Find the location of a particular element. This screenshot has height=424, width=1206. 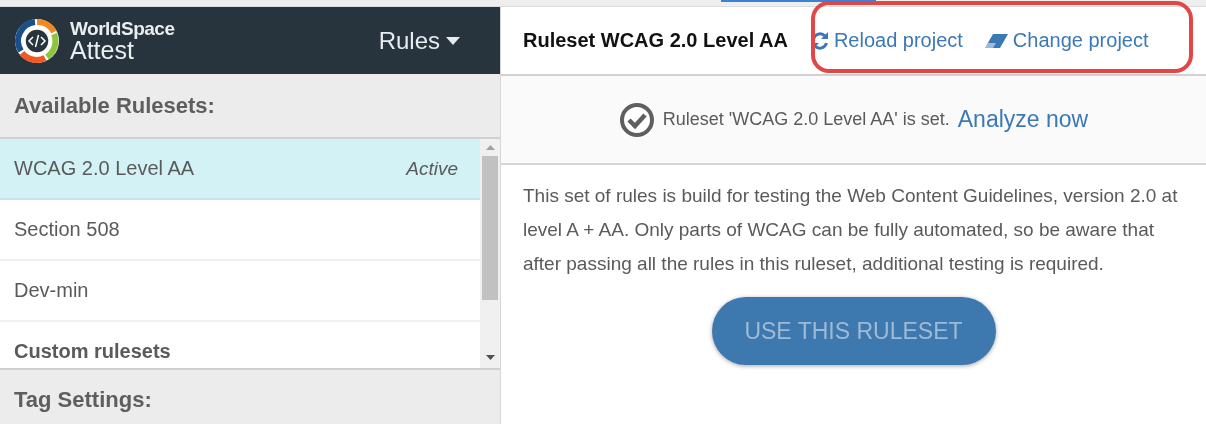

scroll-down-icon is located at coordinates (490, 357).